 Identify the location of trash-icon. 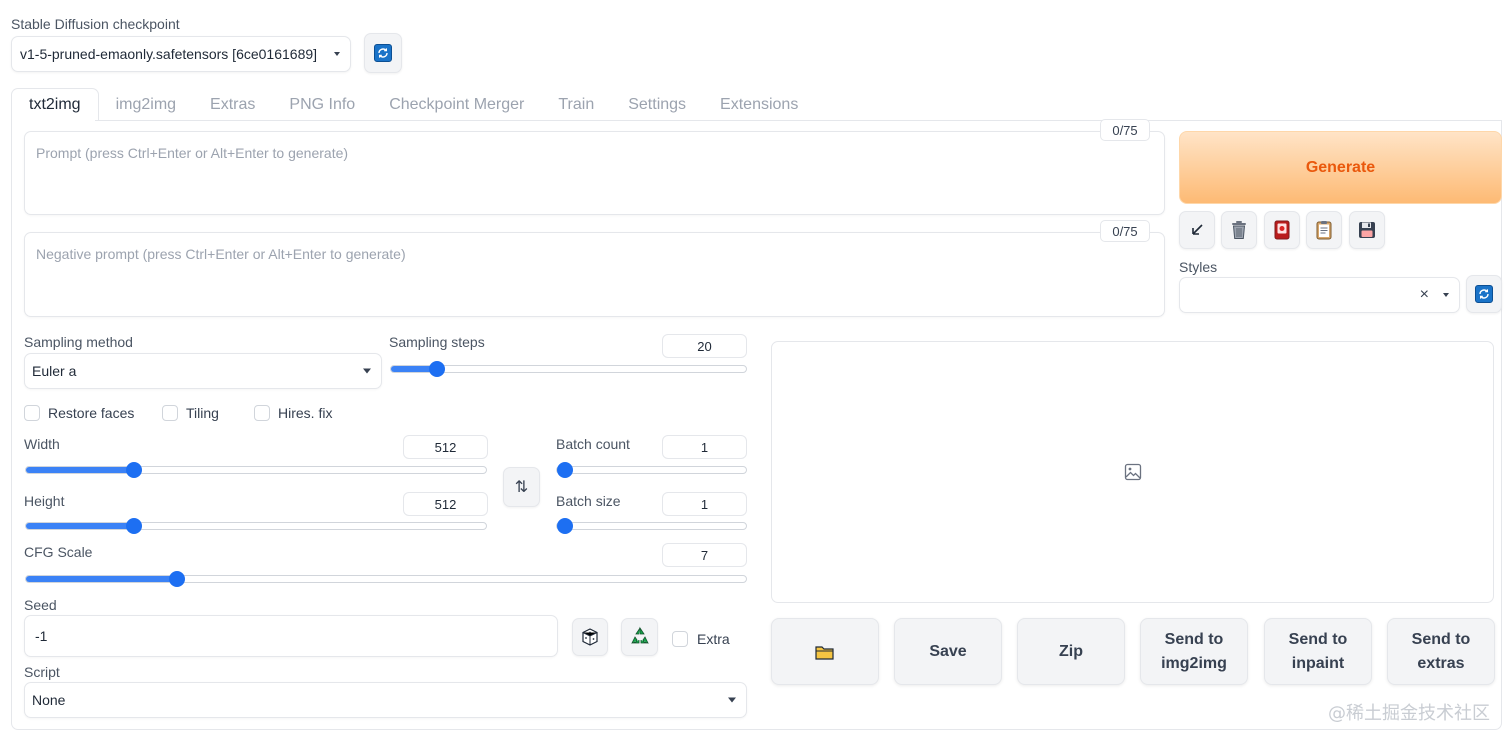
(1239, 230).